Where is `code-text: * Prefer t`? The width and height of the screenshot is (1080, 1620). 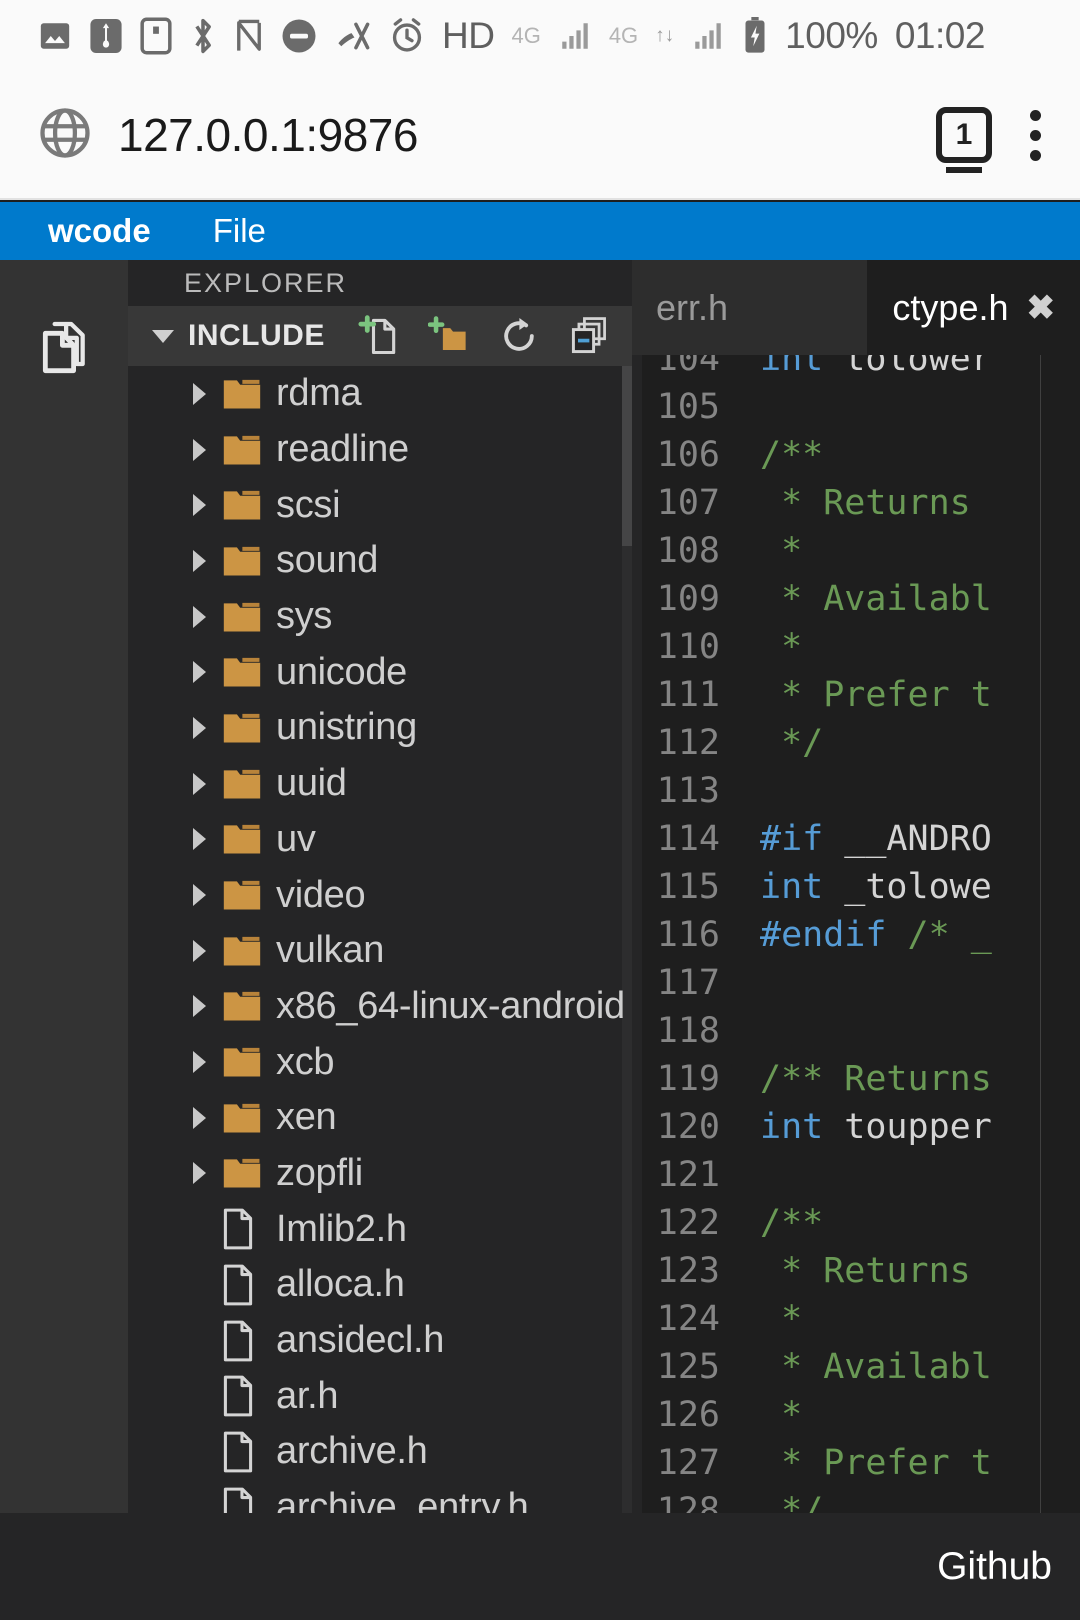 code-text: * Prefer t is located at coordinates (876, 695).